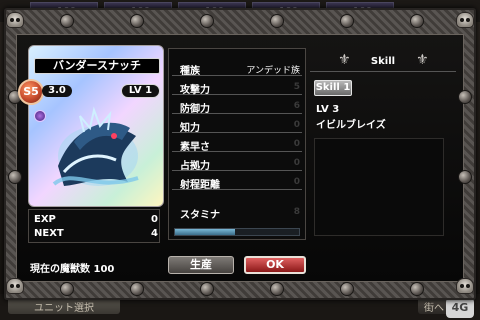 The image size is (480, 320). I want to click on stat-row-occupation: 占拠力 0, so click(237, 163).